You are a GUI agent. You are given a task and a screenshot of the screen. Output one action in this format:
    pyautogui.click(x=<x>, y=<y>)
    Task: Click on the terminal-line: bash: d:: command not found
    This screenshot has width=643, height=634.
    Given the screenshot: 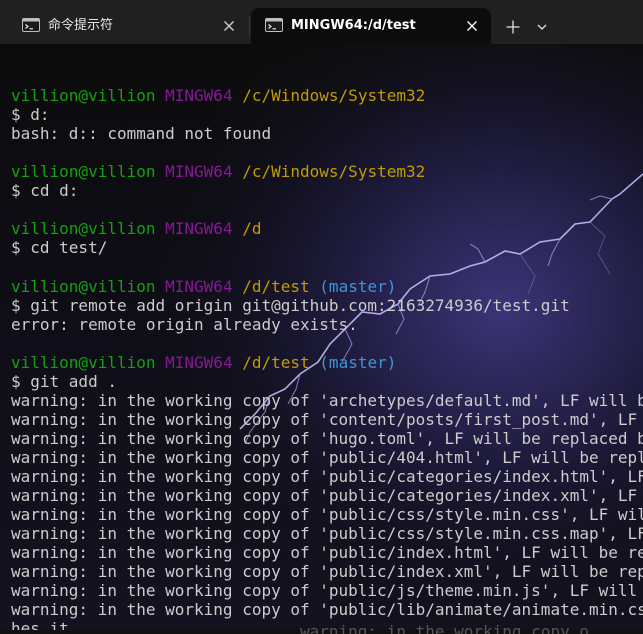 What is the action you would take?
    pyautogui.click(x=327, y=133)
    